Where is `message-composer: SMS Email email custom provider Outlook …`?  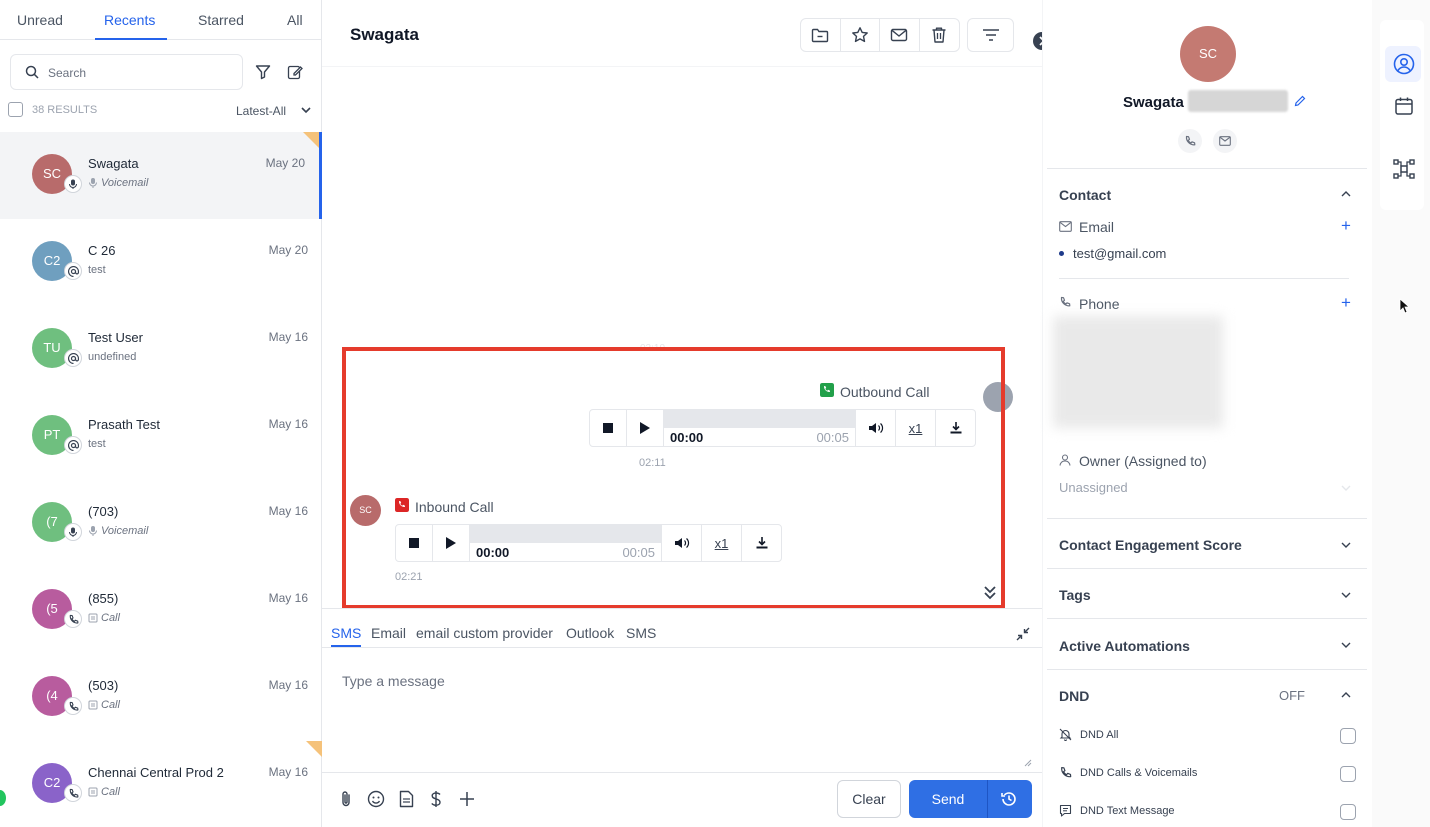 message-composer: SMS Email email custom provider Outlook … is located at coordinates (682, 717).